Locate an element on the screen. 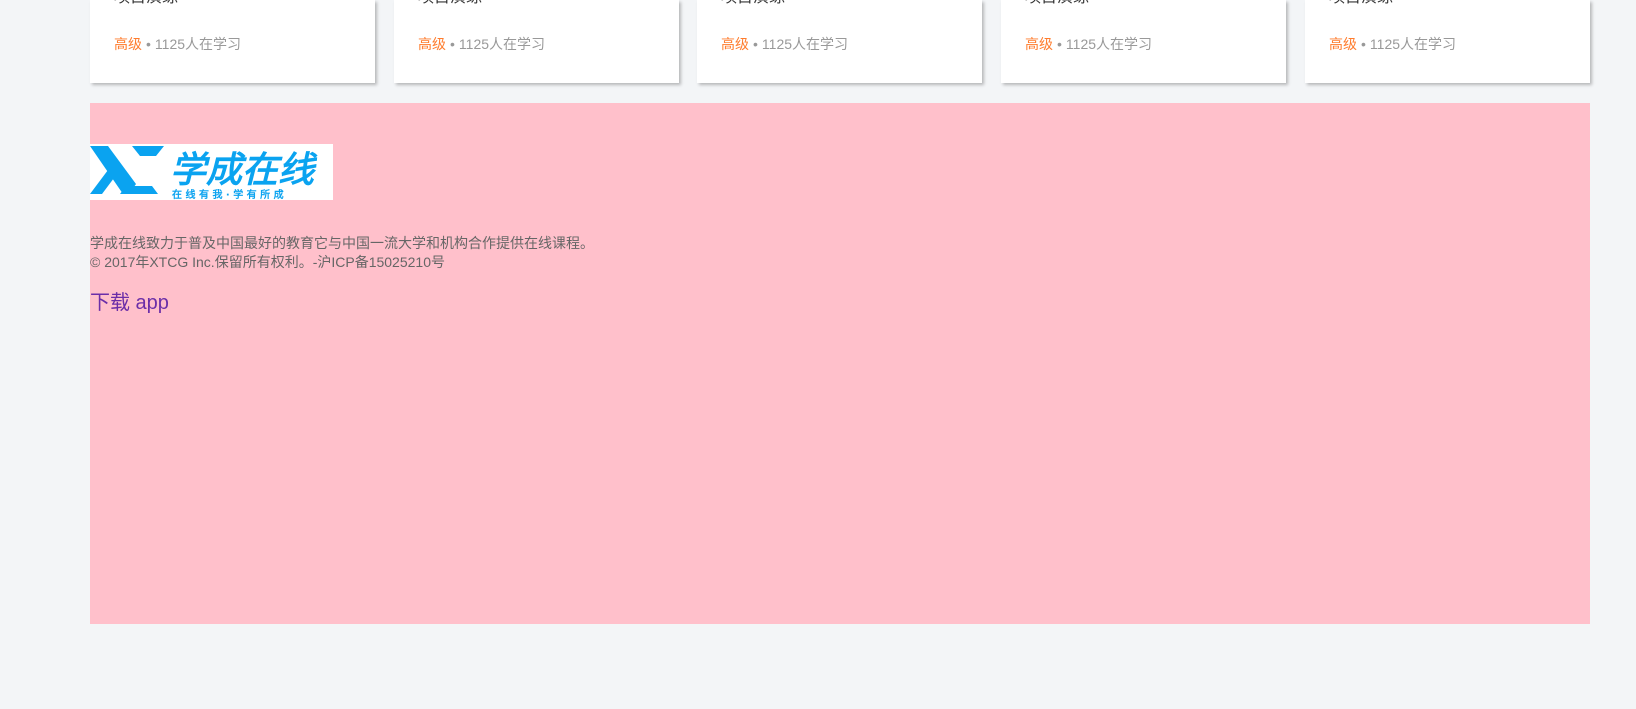 This screenshot has height=709, width=1636. site-logo: 学成在线 在 线 有 我 · 学 有 所 成 is located at coordinates (211, 172).